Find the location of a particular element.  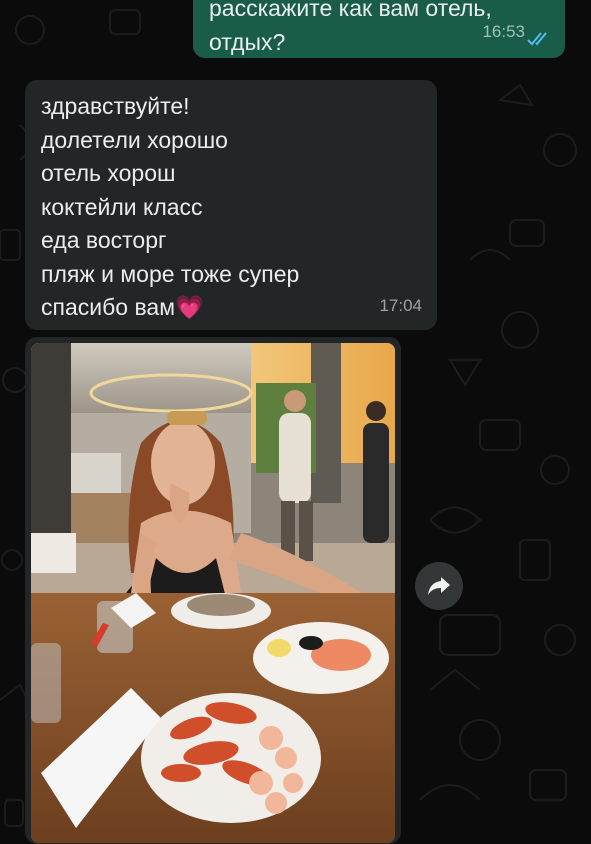

double-check-read-icon is located at coordinates (537, 39).